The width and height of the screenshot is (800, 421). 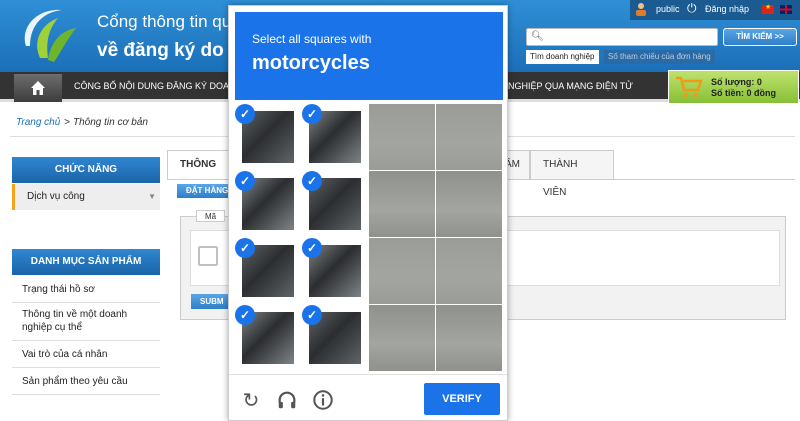 I want to click on recaptcha-checkbox, so click(x=208, y=256).